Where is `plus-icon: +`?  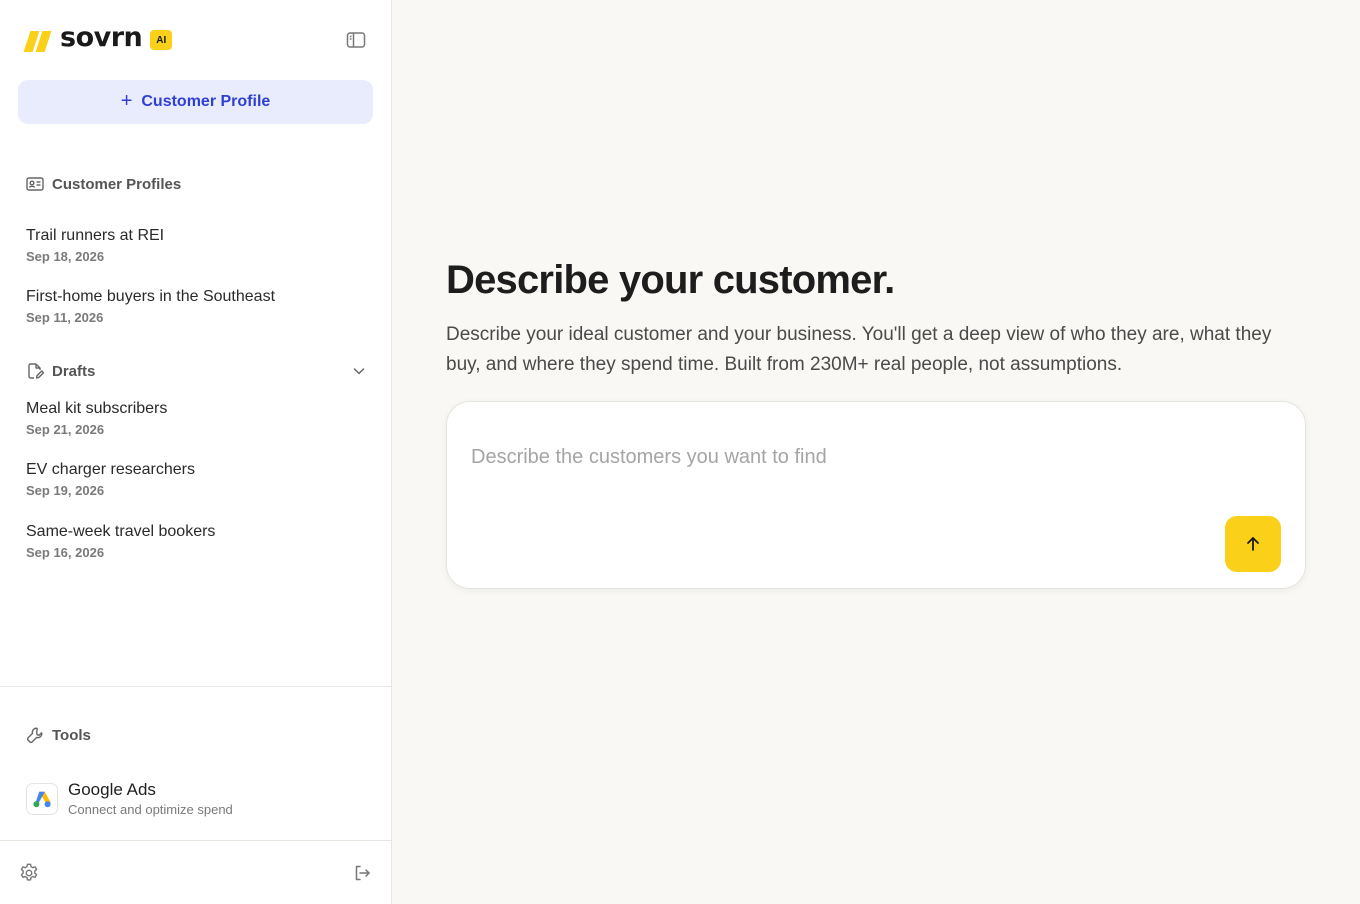 plus-icon: + is located at coordinates (126, 101).